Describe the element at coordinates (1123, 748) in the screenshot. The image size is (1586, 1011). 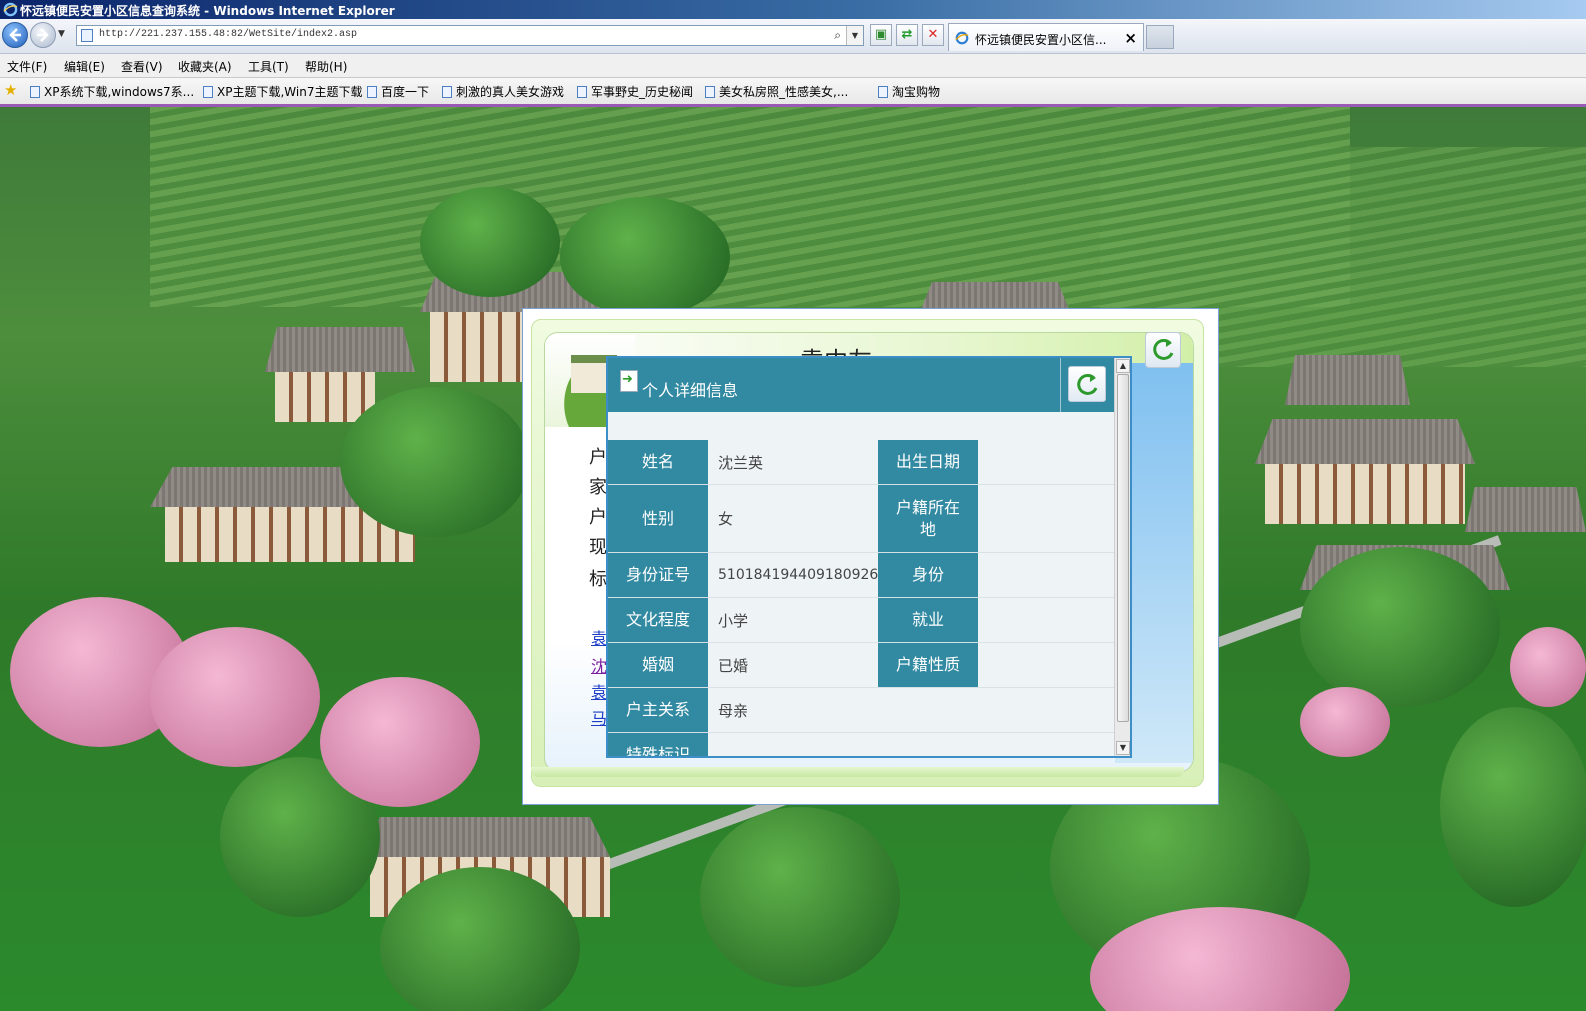
I see `scroll-down-icon: ▼` at that location.